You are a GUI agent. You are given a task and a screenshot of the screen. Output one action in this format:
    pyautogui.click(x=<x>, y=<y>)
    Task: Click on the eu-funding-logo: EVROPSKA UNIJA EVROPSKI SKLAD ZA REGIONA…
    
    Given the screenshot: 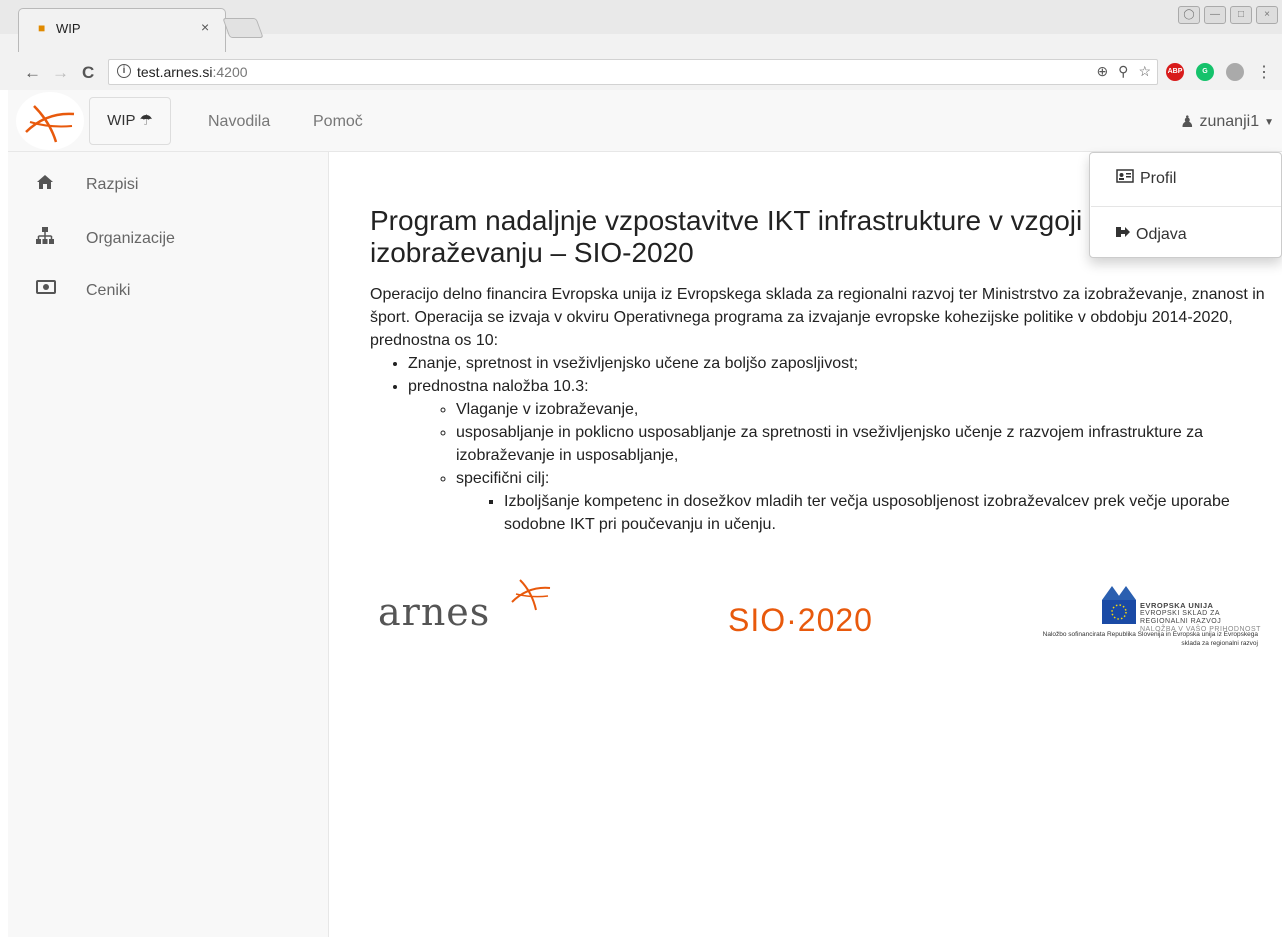 What is the action you would take?
    pyautogui.click(x=1150, y=620)
    